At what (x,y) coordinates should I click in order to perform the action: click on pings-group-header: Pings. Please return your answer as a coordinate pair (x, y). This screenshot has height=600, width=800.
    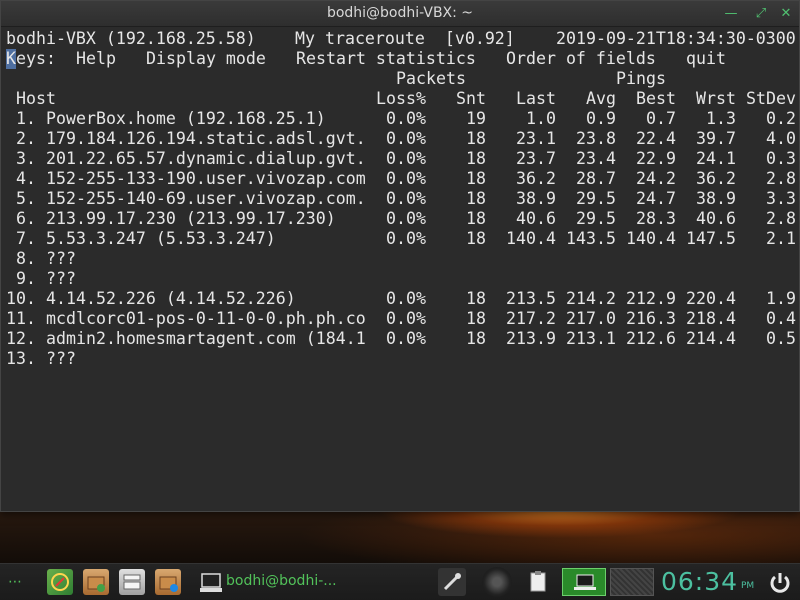
    Looking at the image, I should click on (641, 78).